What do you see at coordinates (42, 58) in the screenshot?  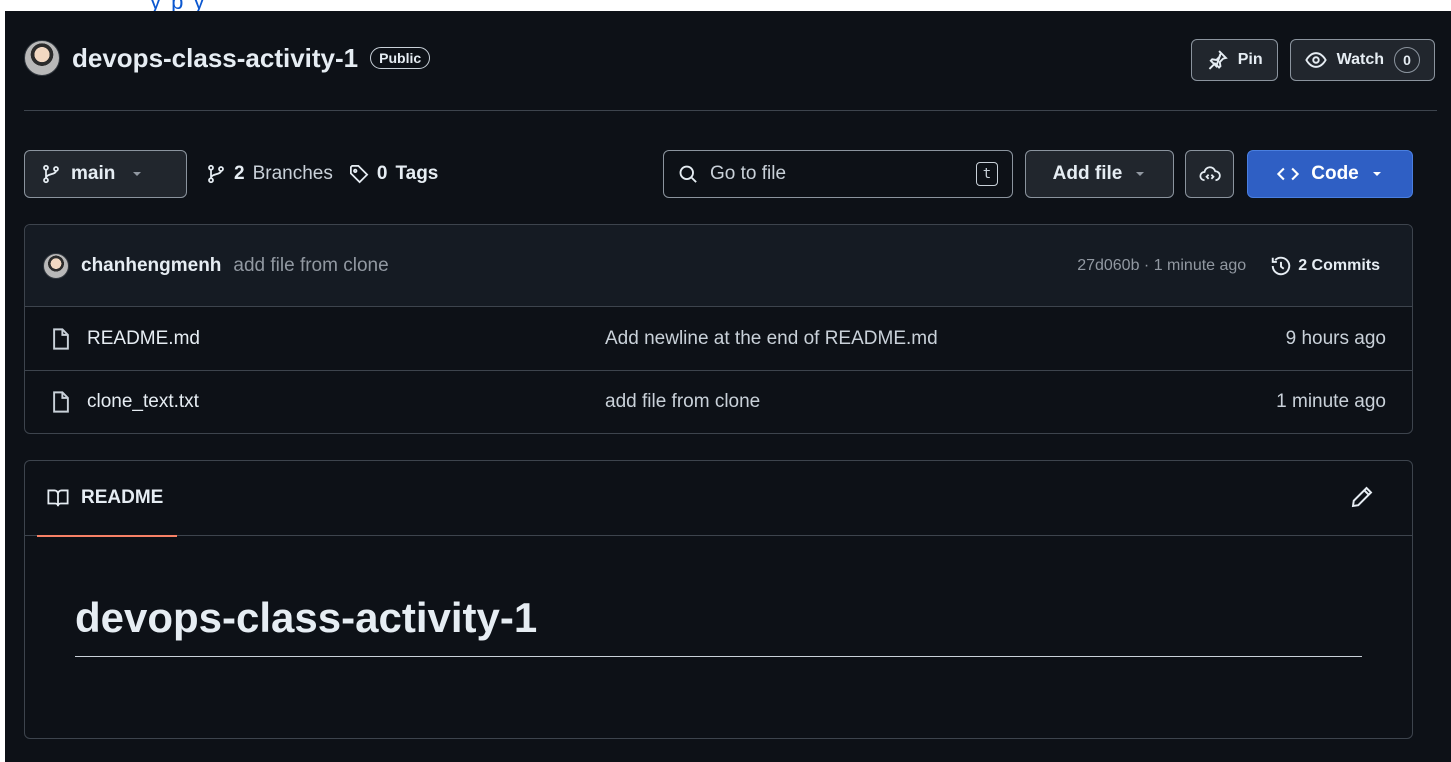 I see `owner-avatar` at bounding box center [42, 58].